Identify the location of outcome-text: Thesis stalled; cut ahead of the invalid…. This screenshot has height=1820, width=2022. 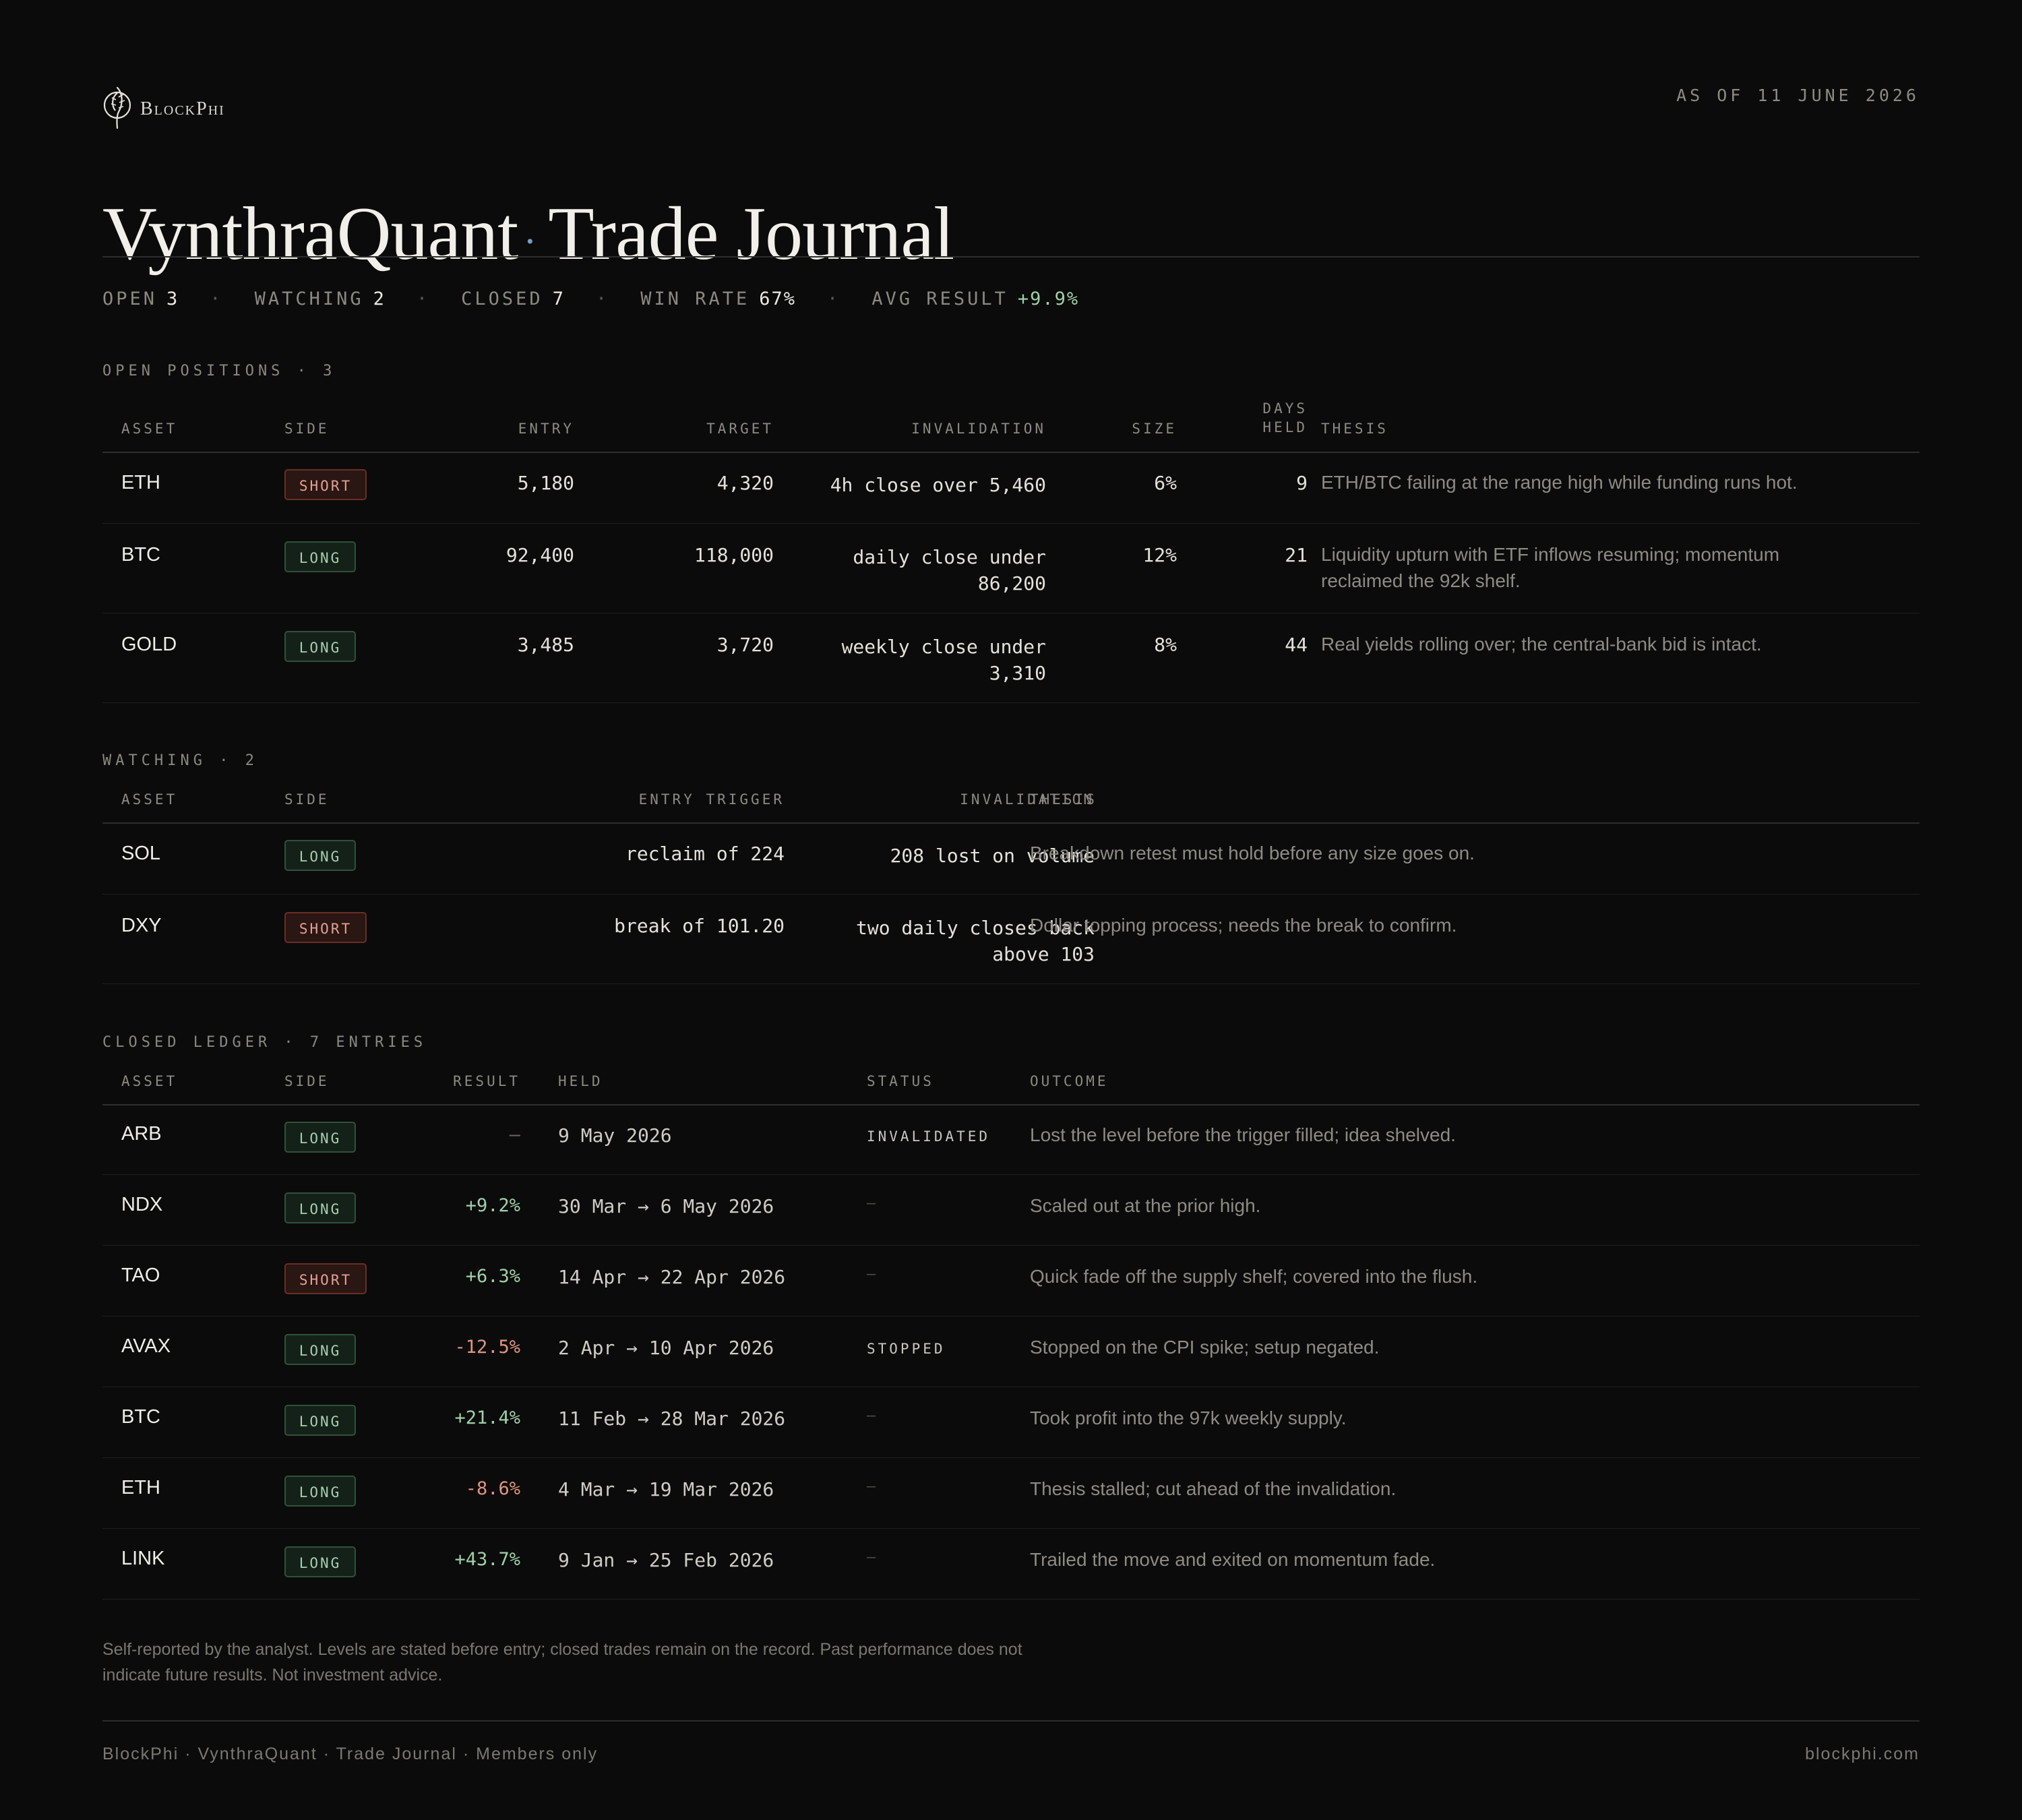
(1213, 1488).